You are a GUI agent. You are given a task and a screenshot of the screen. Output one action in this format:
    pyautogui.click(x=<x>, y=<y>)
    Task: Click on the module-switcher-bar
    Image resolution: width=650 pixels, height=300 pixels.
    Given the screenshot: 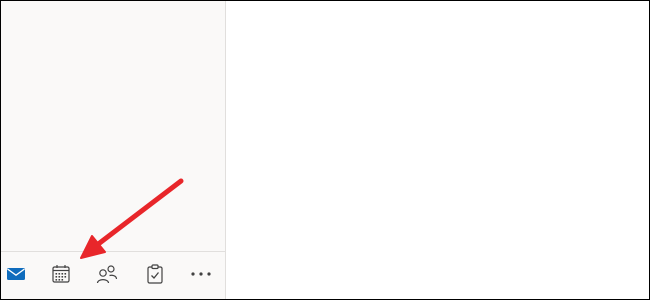 What is the action you would take?
    pyautogui.click(x=113, y=271)
    